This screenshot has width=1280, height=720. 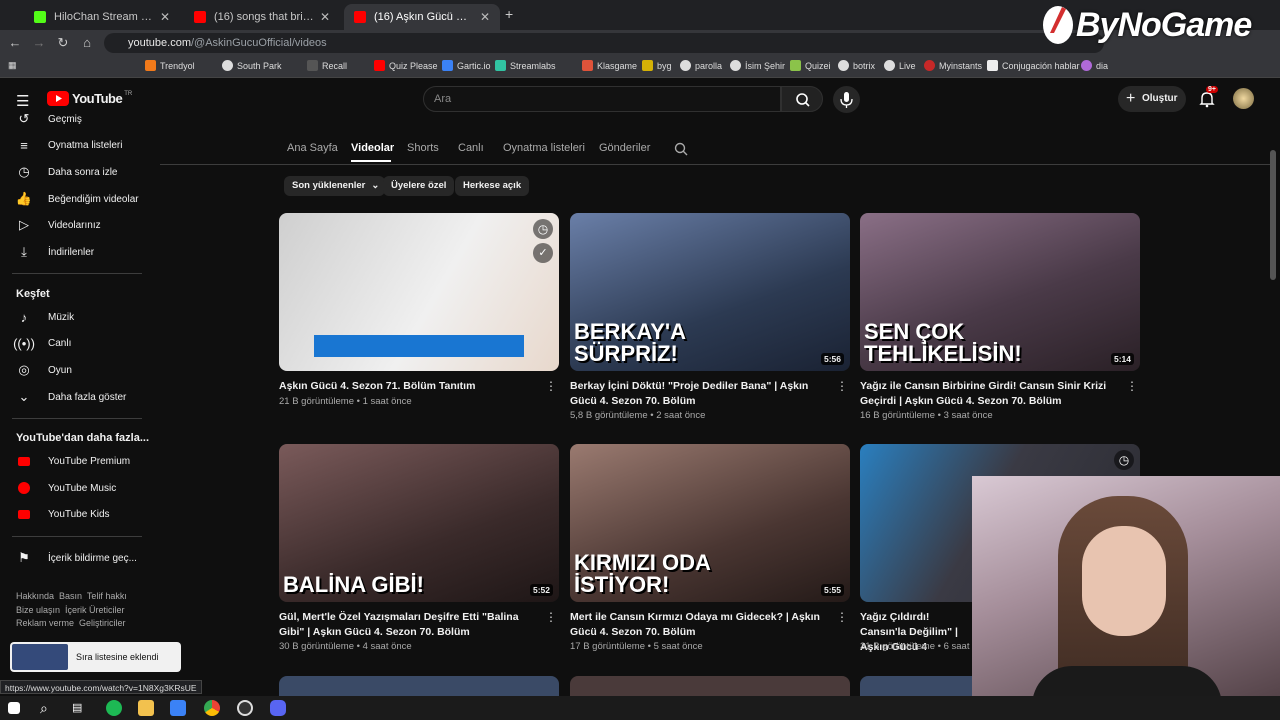 What do you see at coordinates (1000, 292) in the screenshot?
I see `video-thumbnail: SEN ÇOK TEHLİKELİSİN! 5:14` at bounding box center [1000, 292].